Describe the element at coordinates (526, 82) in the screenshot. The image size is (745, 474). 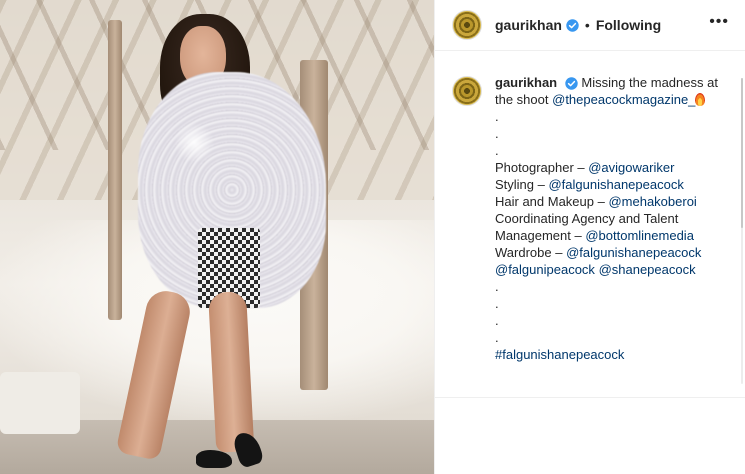
I see `caption-username: gaurikhan` at that location.